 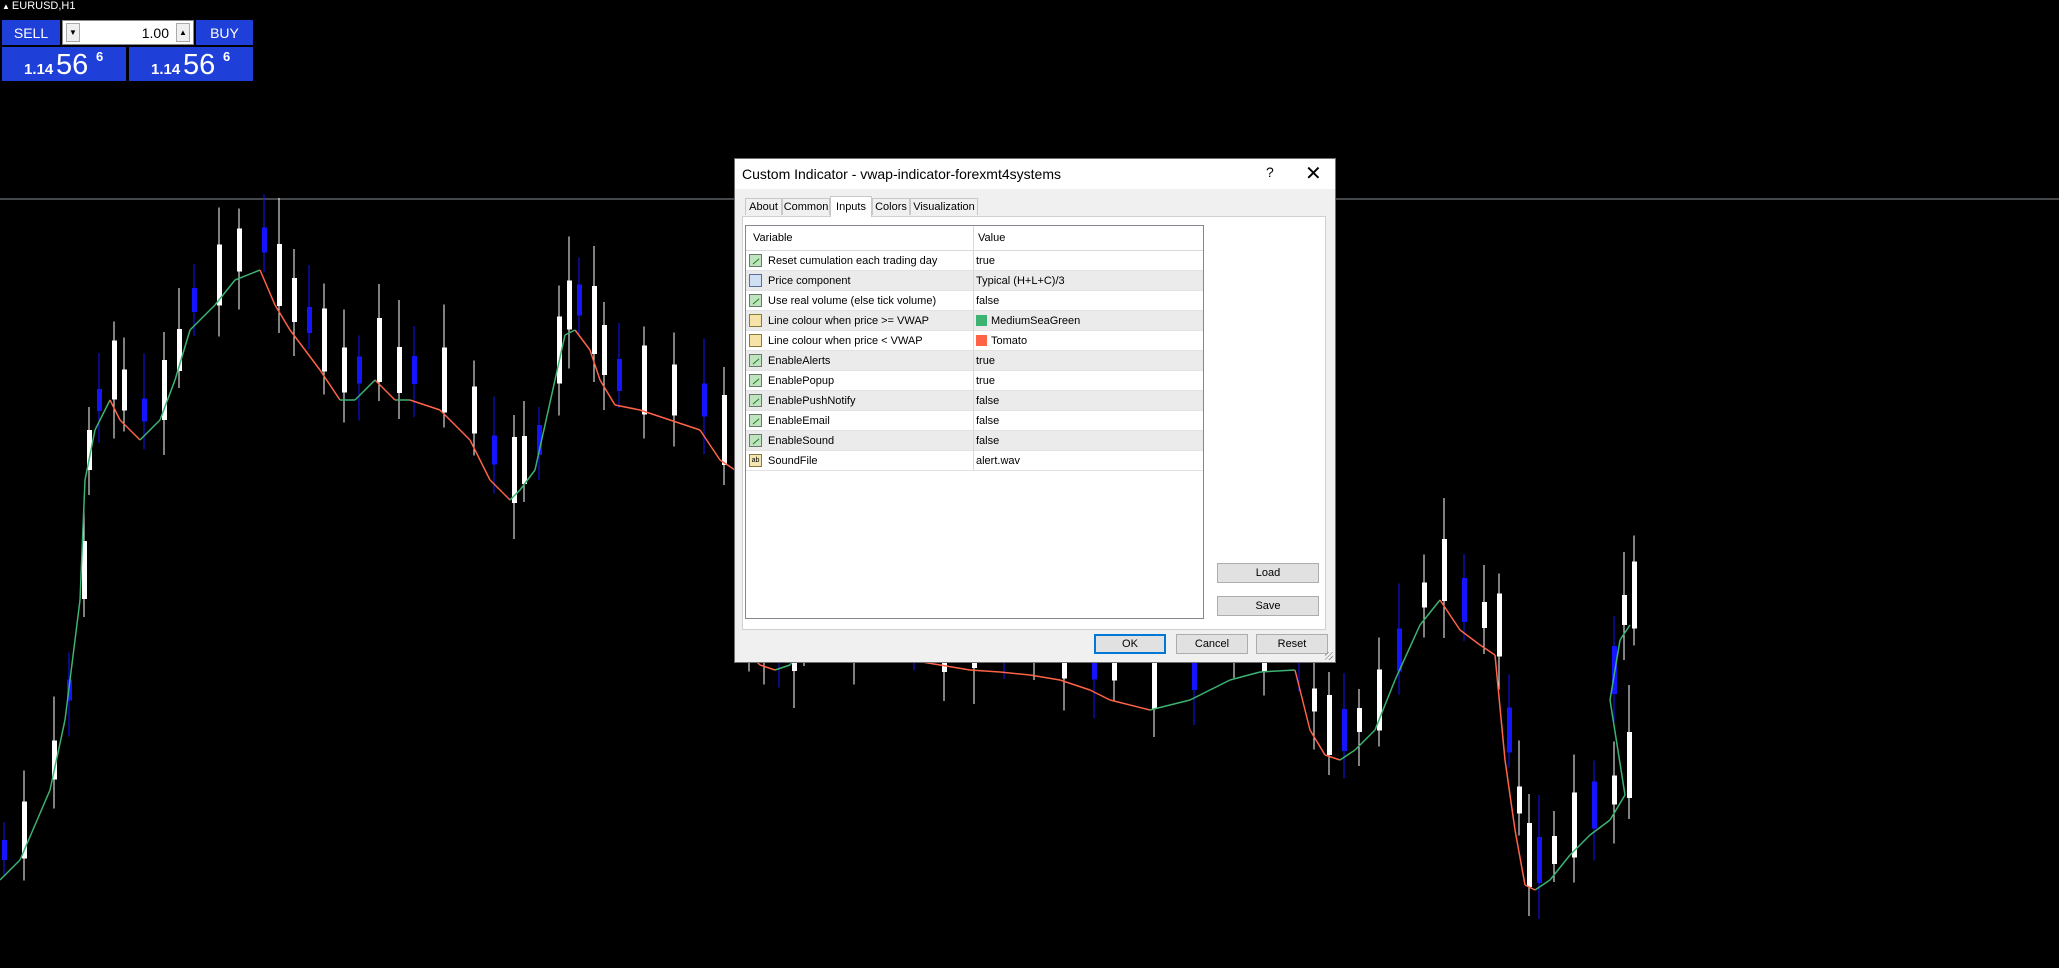 I want to click on value-text: false, so click(x=988, y=401).